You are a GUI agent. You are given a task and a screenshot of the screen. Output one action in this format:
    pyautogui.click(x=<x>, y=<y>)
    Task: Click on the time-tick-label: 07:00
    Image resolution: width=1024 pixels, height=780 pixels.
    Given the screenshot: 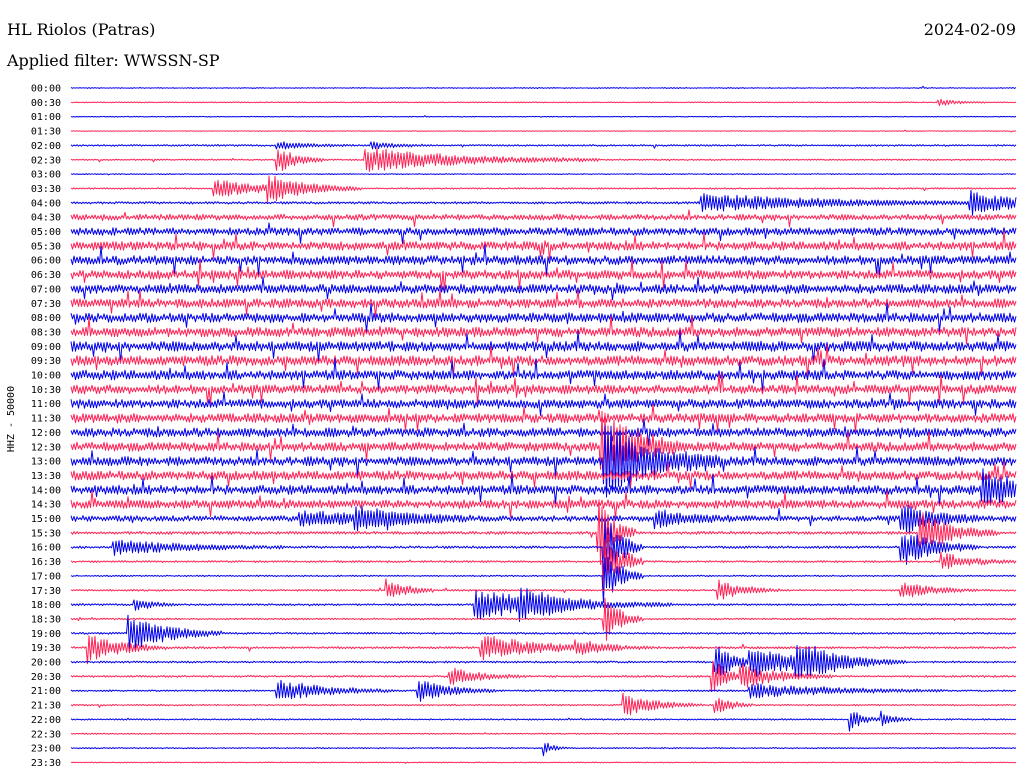 What is the action you would take?
    pyautogui.click(x=46, y=289)
    